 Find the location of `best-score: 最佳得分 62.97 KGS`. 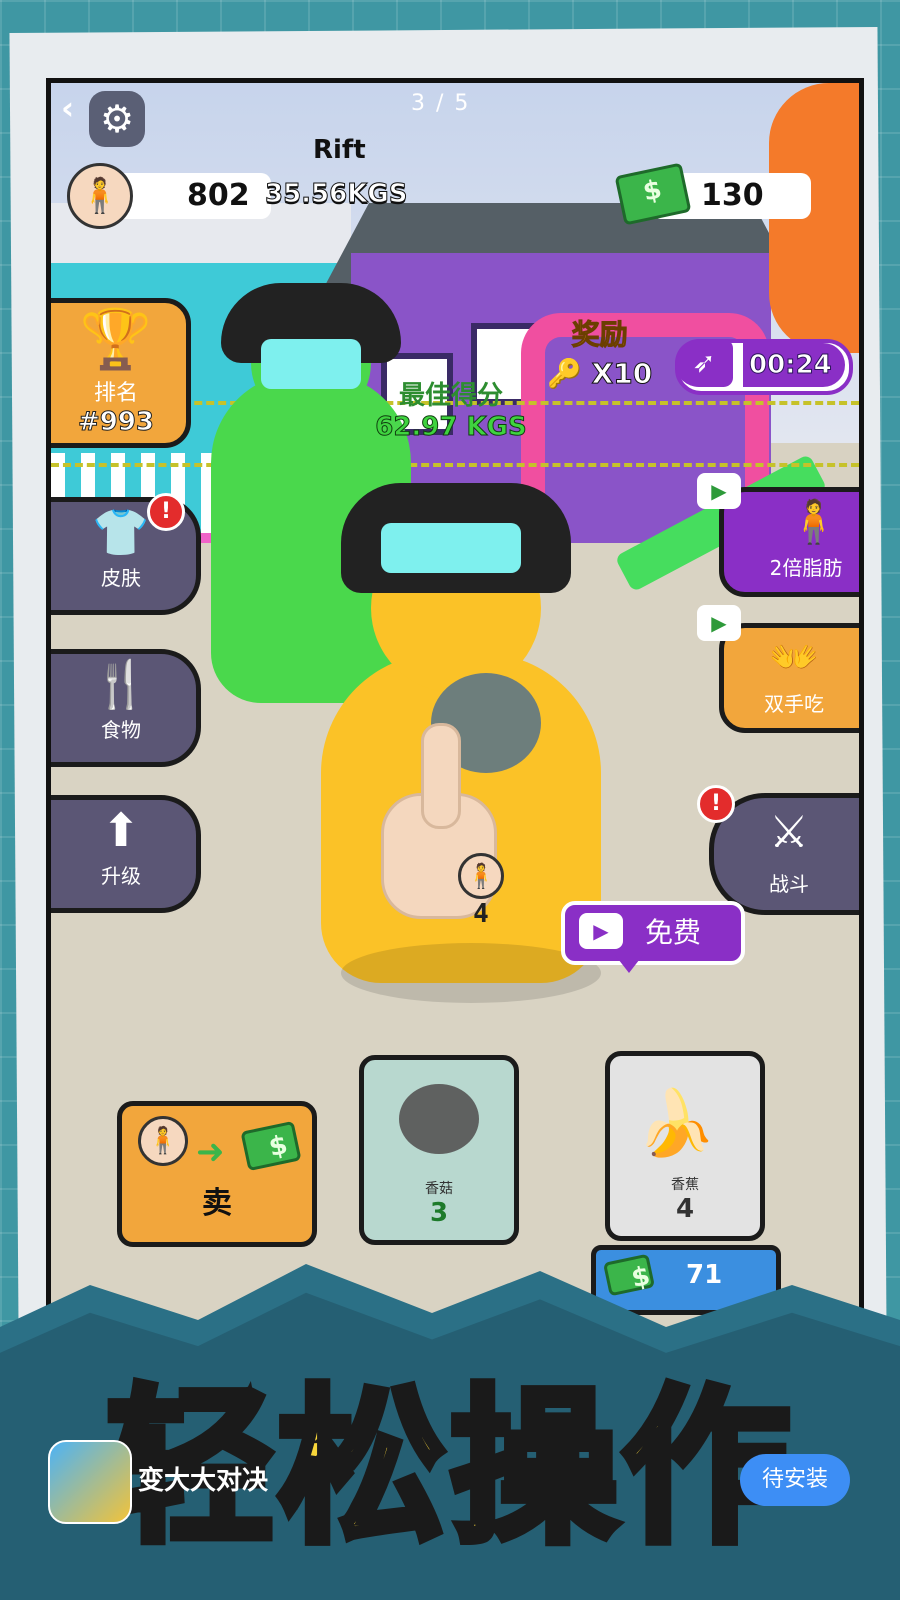

best-score: 最佳得分 62.97 KGS is located at coordinates (451, 409).